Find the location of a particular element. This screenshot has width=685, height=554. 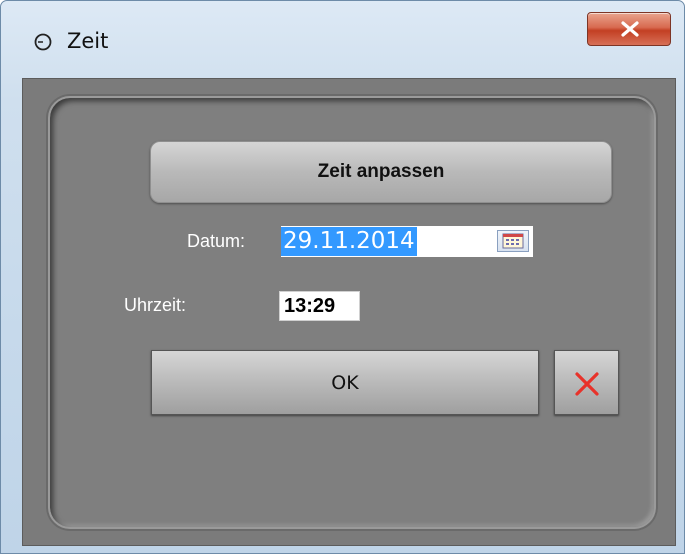

date-label: Datum: is located at coordinates (216, 241).